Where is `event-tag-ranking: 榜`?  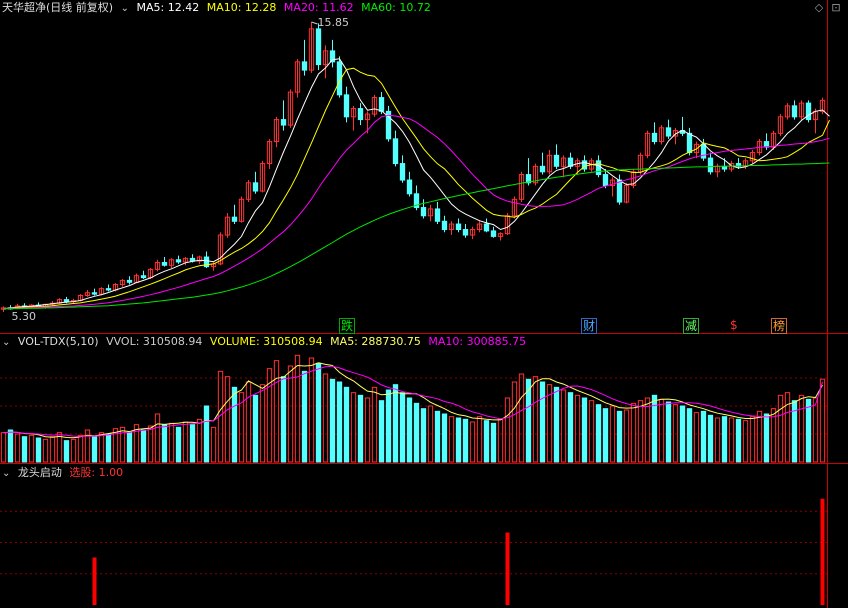
event-tag-ranking: 榜 is located at coordinates (779, 326).